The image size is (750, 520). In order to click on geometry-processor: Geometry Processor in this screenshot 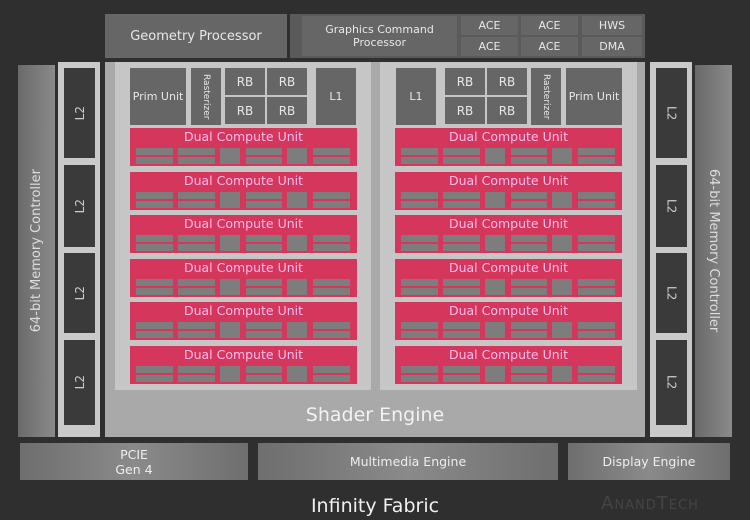, I will do `click(196, 36)`.